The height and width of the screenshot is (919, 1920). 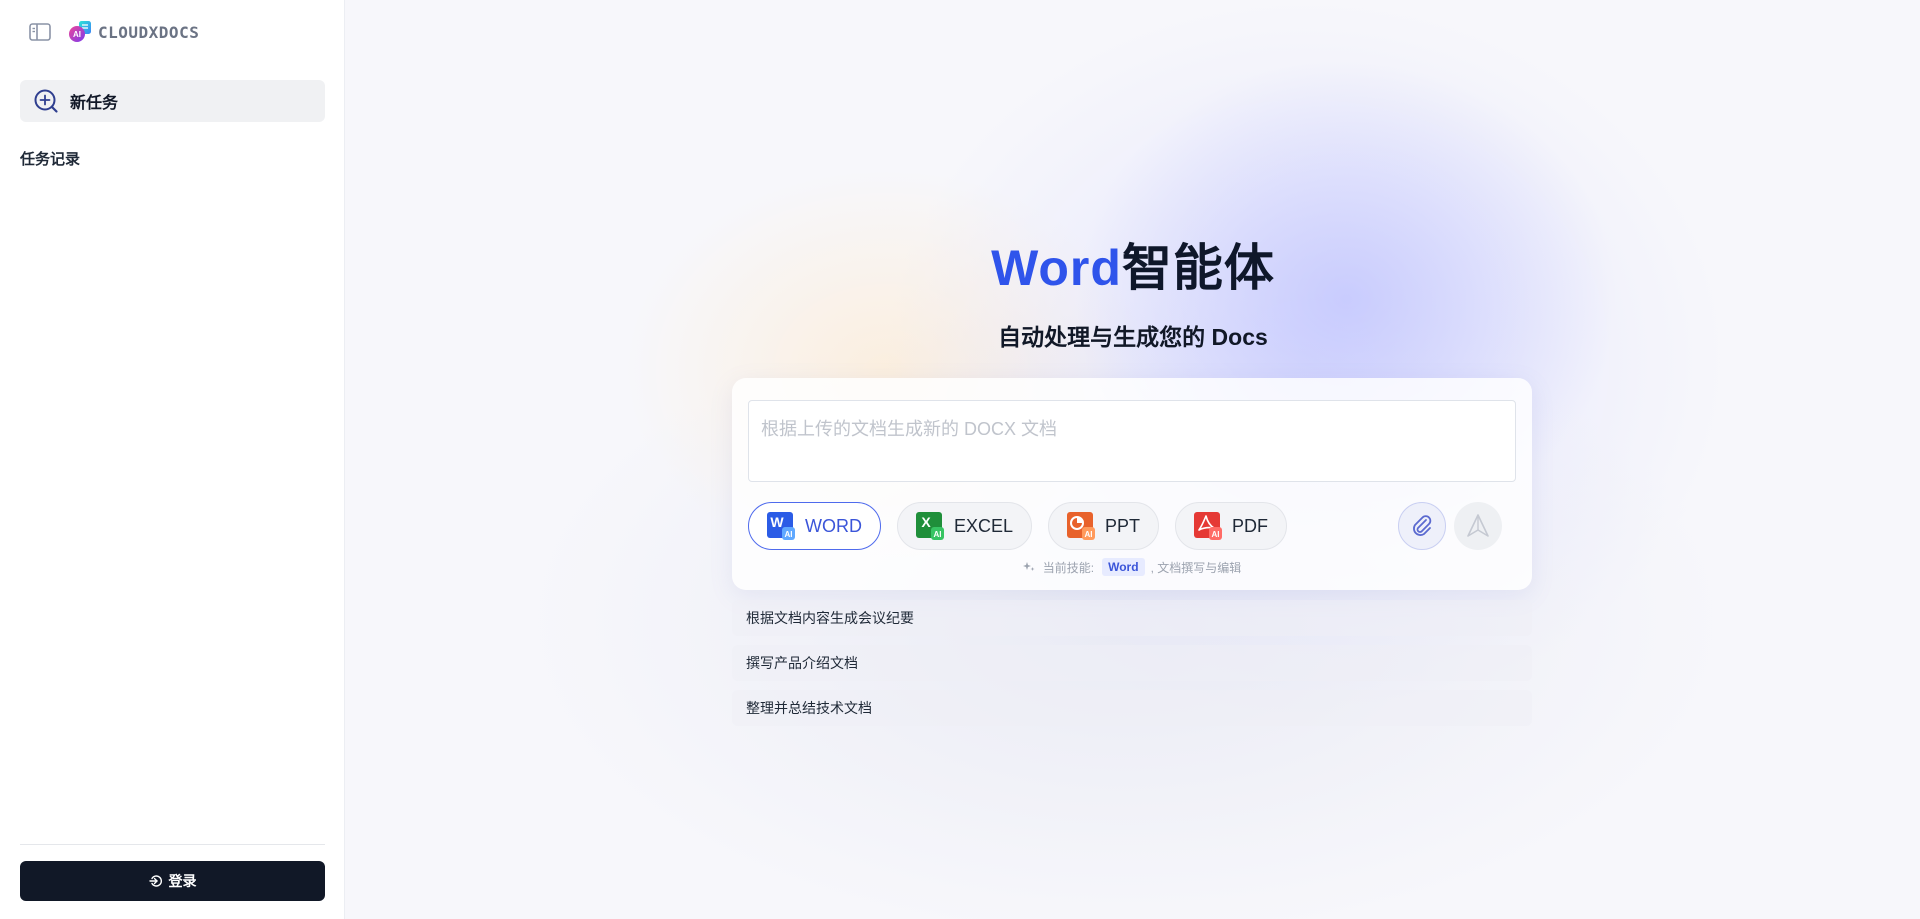 What do you see at coordinates (1132, 708) in the screenshot?
I see `suggestion-item: 整理并总结技术文档` at bounding box center [1132, 708].